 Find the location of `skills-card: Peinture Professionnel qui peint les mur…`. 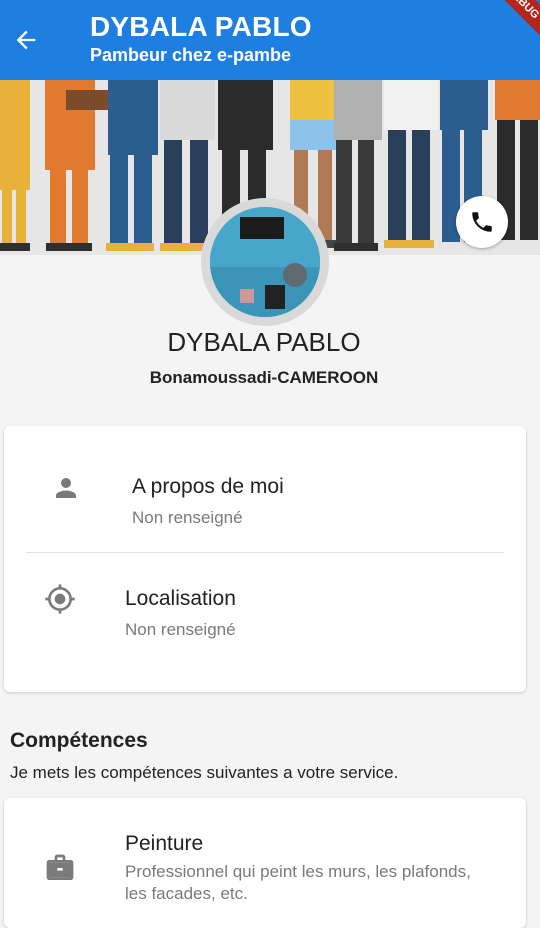

skills-card: Peinture Professionnel qui peint les mur… is located at coordinates (265, 863).